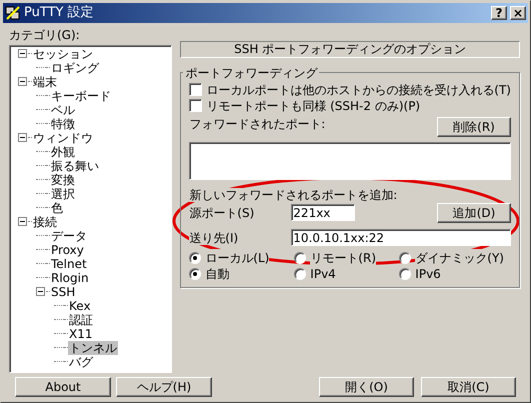 This screenshot has height=403, width=531. What do you see at coordinates (213, 237) in the screenshot?
I see `destination-label: 送り先(I)` at bounding box center [213, 237].